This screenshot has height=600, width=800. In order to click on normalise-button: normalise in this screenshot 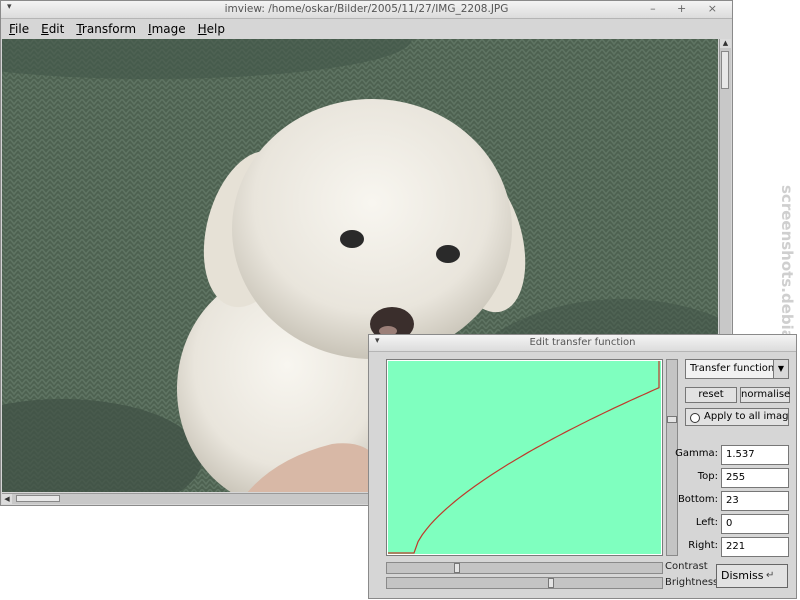, I will do `click(765, 395)`.